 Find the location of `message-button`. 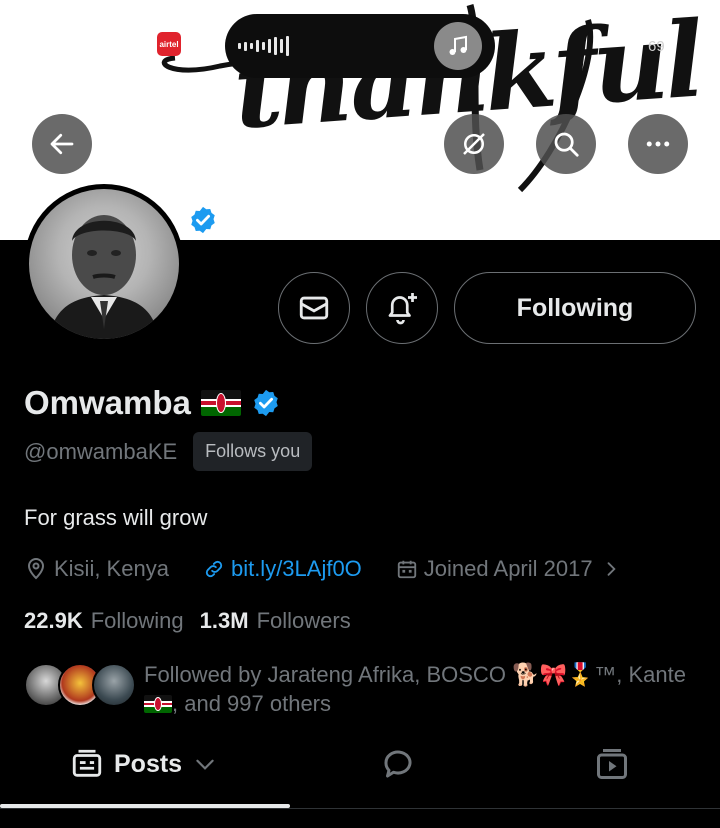

message-button is located at coordinates (314, 308).